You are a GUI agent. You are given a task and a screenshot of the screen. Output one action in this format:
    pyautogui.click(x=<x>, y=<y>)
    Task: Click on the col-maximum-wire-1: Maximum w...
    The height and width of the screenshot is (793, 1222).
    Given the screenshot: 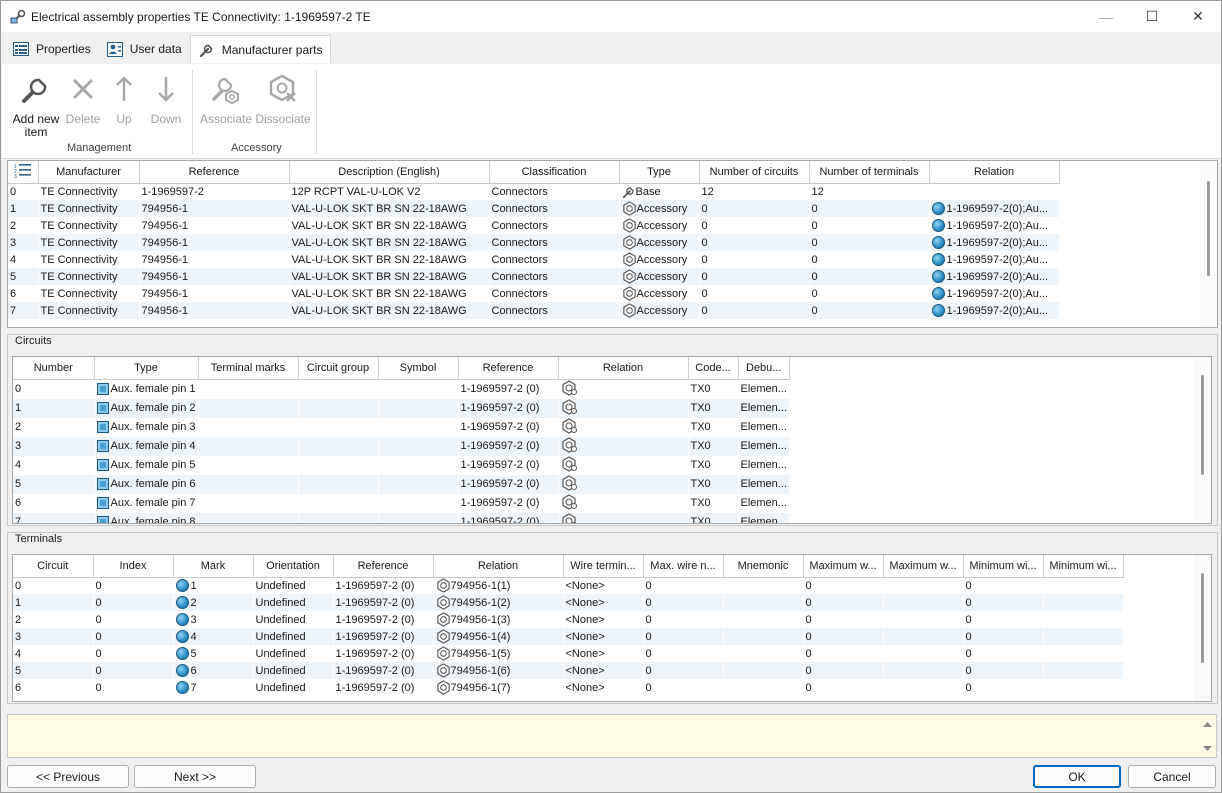 What is the action you would take?
    pyautogui.click(x=843, y=566)
    